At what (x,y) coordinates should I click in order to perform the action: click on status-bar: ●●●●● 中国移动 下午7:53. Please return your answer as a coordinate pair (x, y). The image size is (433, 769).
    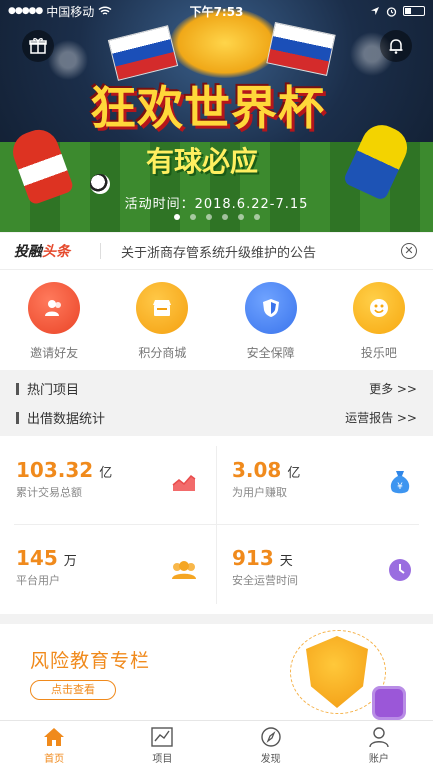
    Looking at the image, I should click on (216, 11).